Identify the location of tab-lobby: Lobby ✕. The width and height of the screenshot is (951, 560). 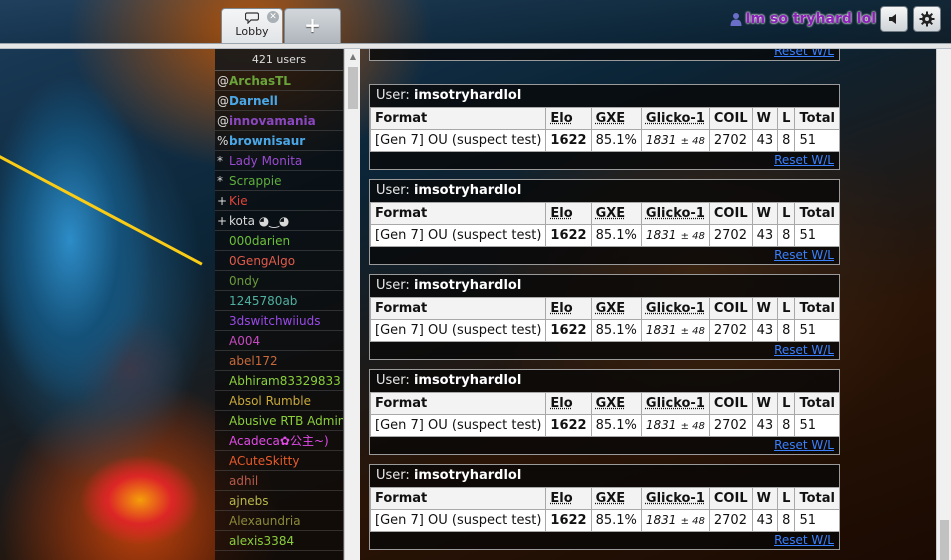
(252, 26).